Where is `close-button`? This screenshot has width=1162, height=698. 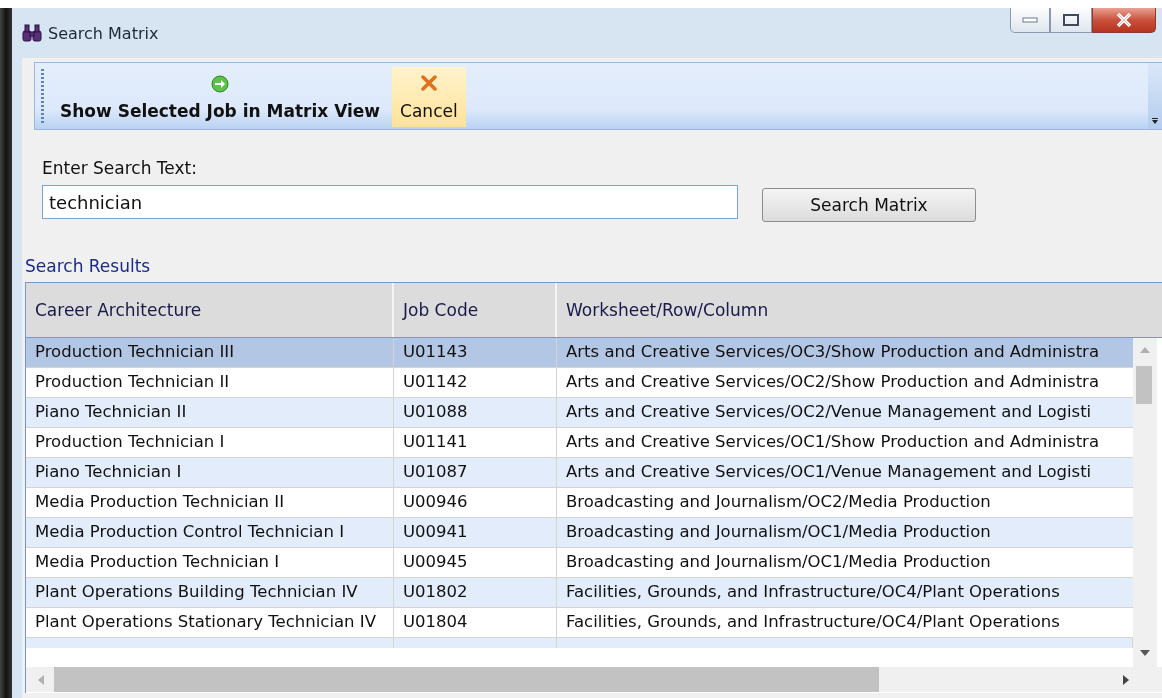
close-button is located at coordinates (1124, 20).